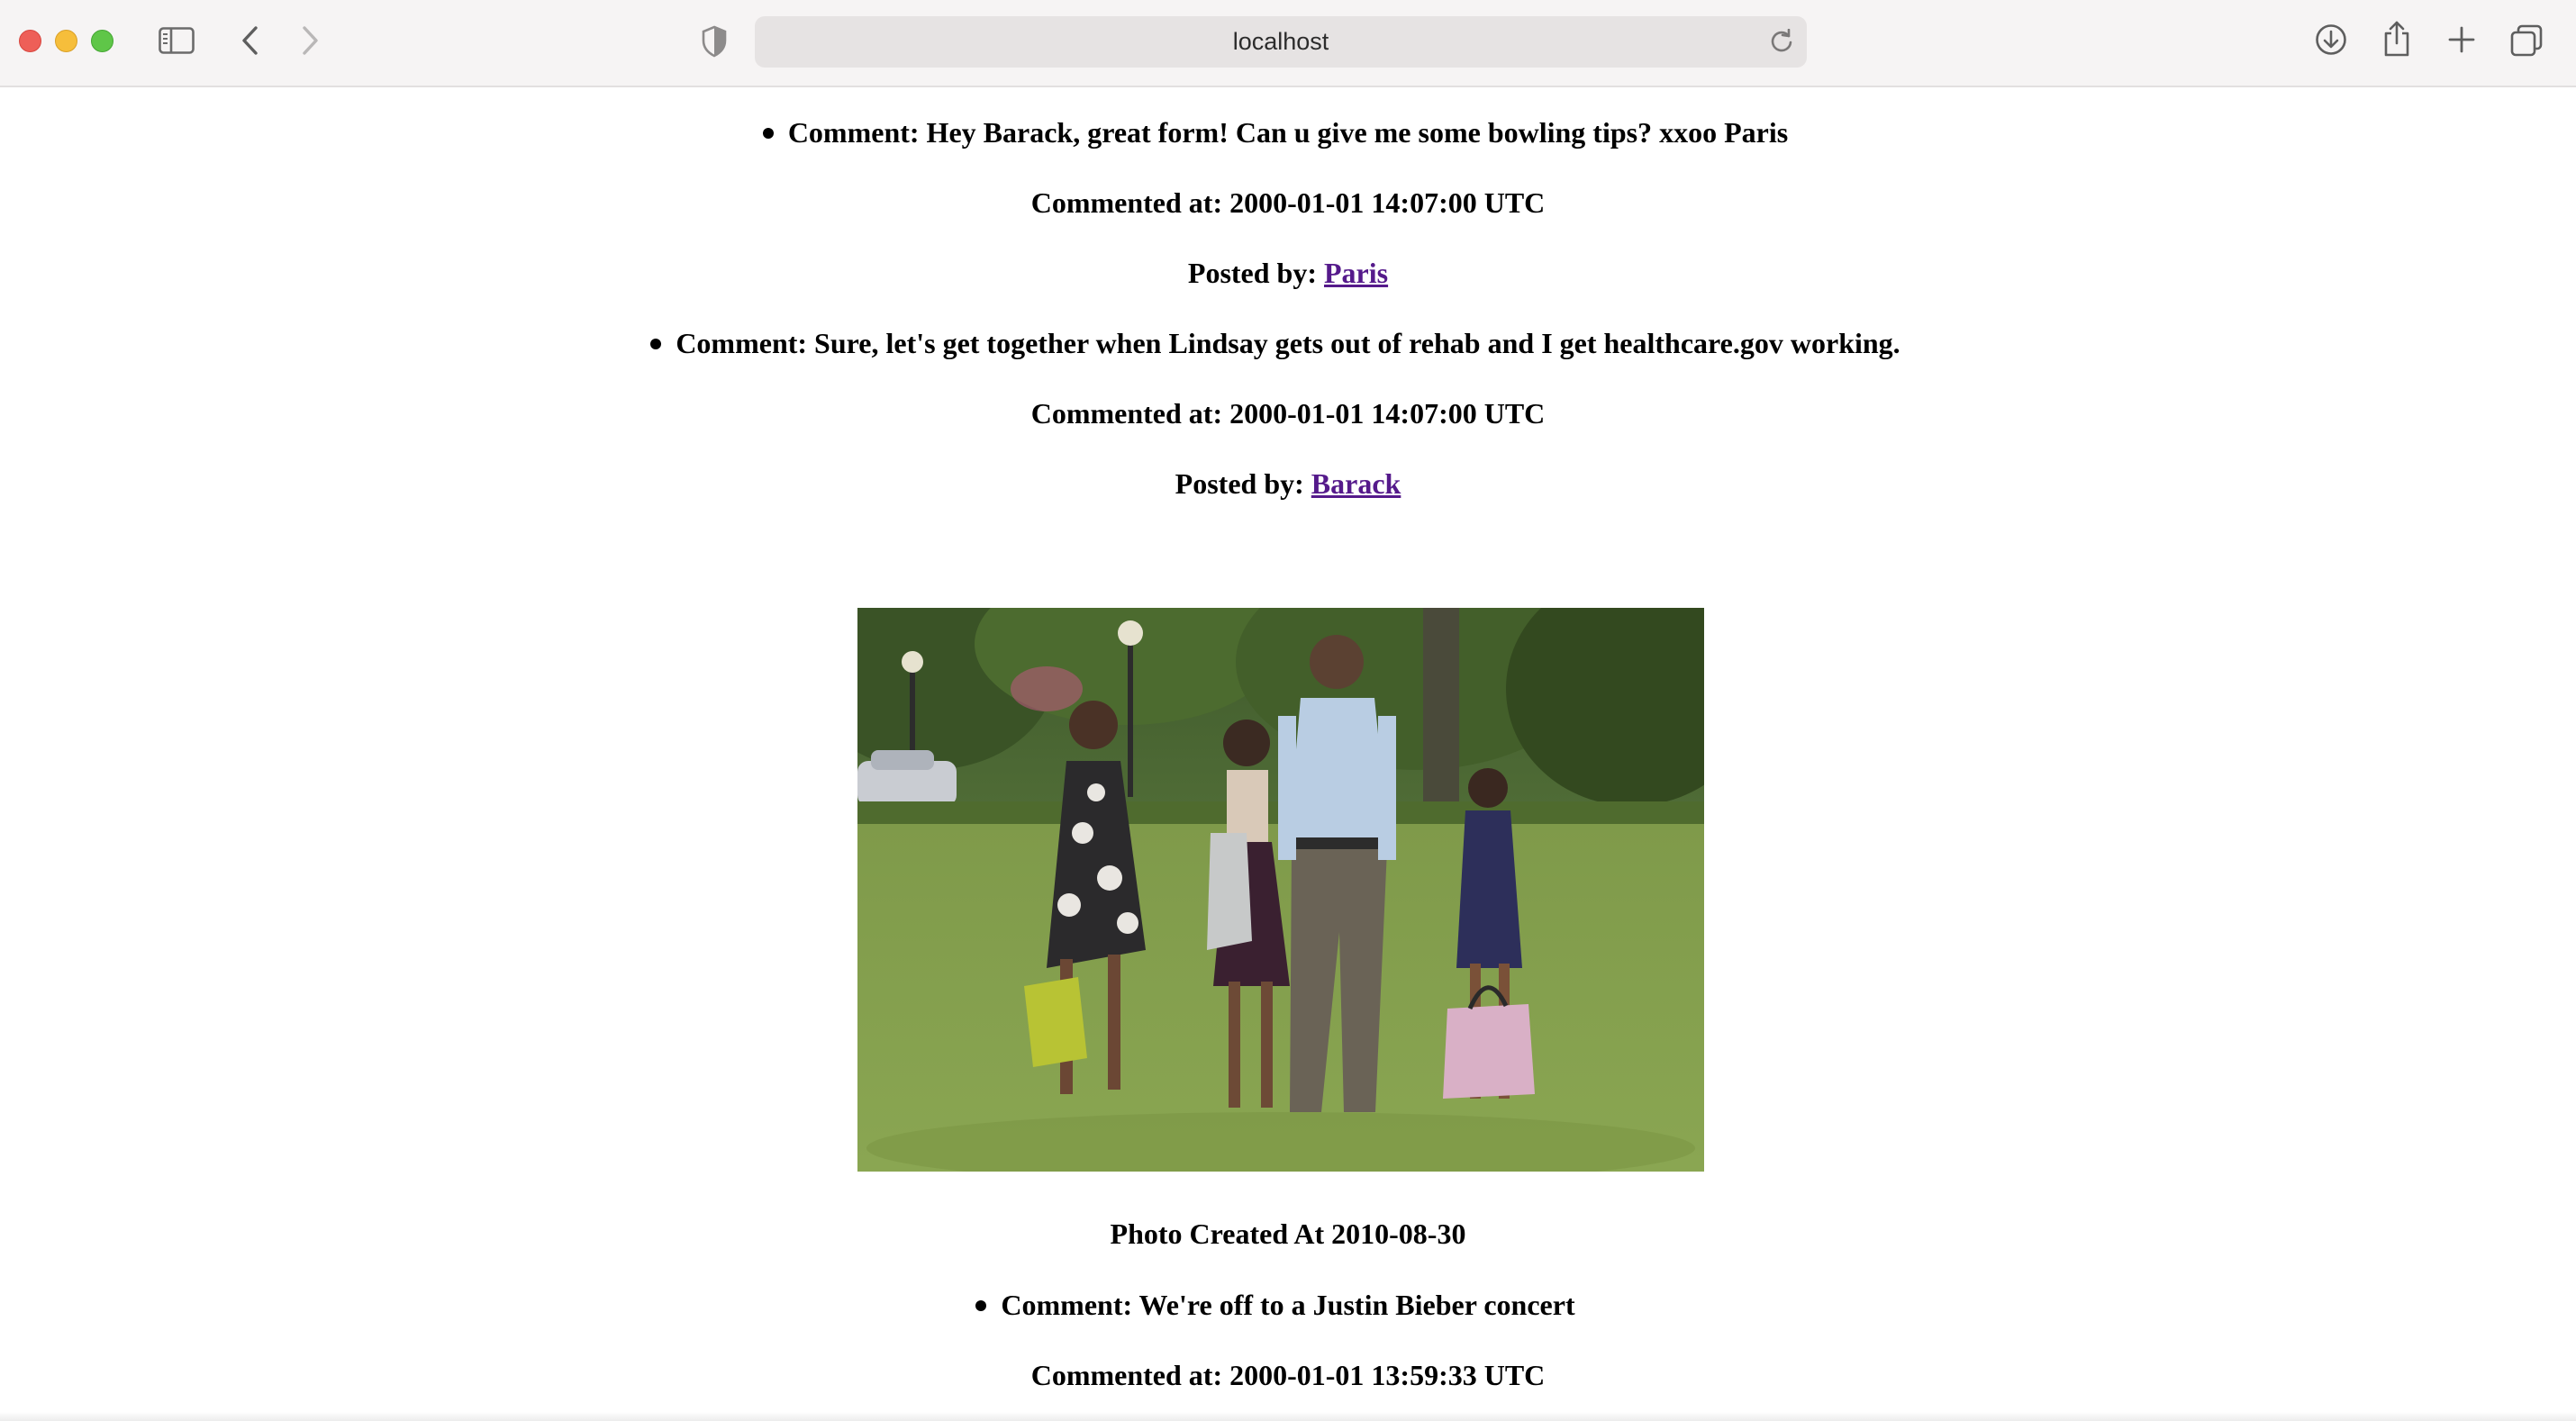  I want to click on address-bar: localhost, so click(1281, 42).